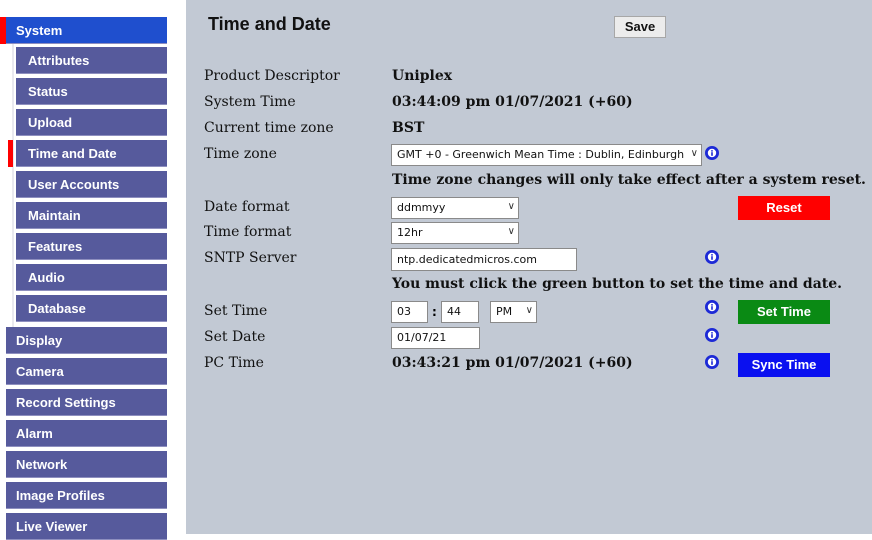  I want to click on sidebar-item-system: System, so click(83, 30).